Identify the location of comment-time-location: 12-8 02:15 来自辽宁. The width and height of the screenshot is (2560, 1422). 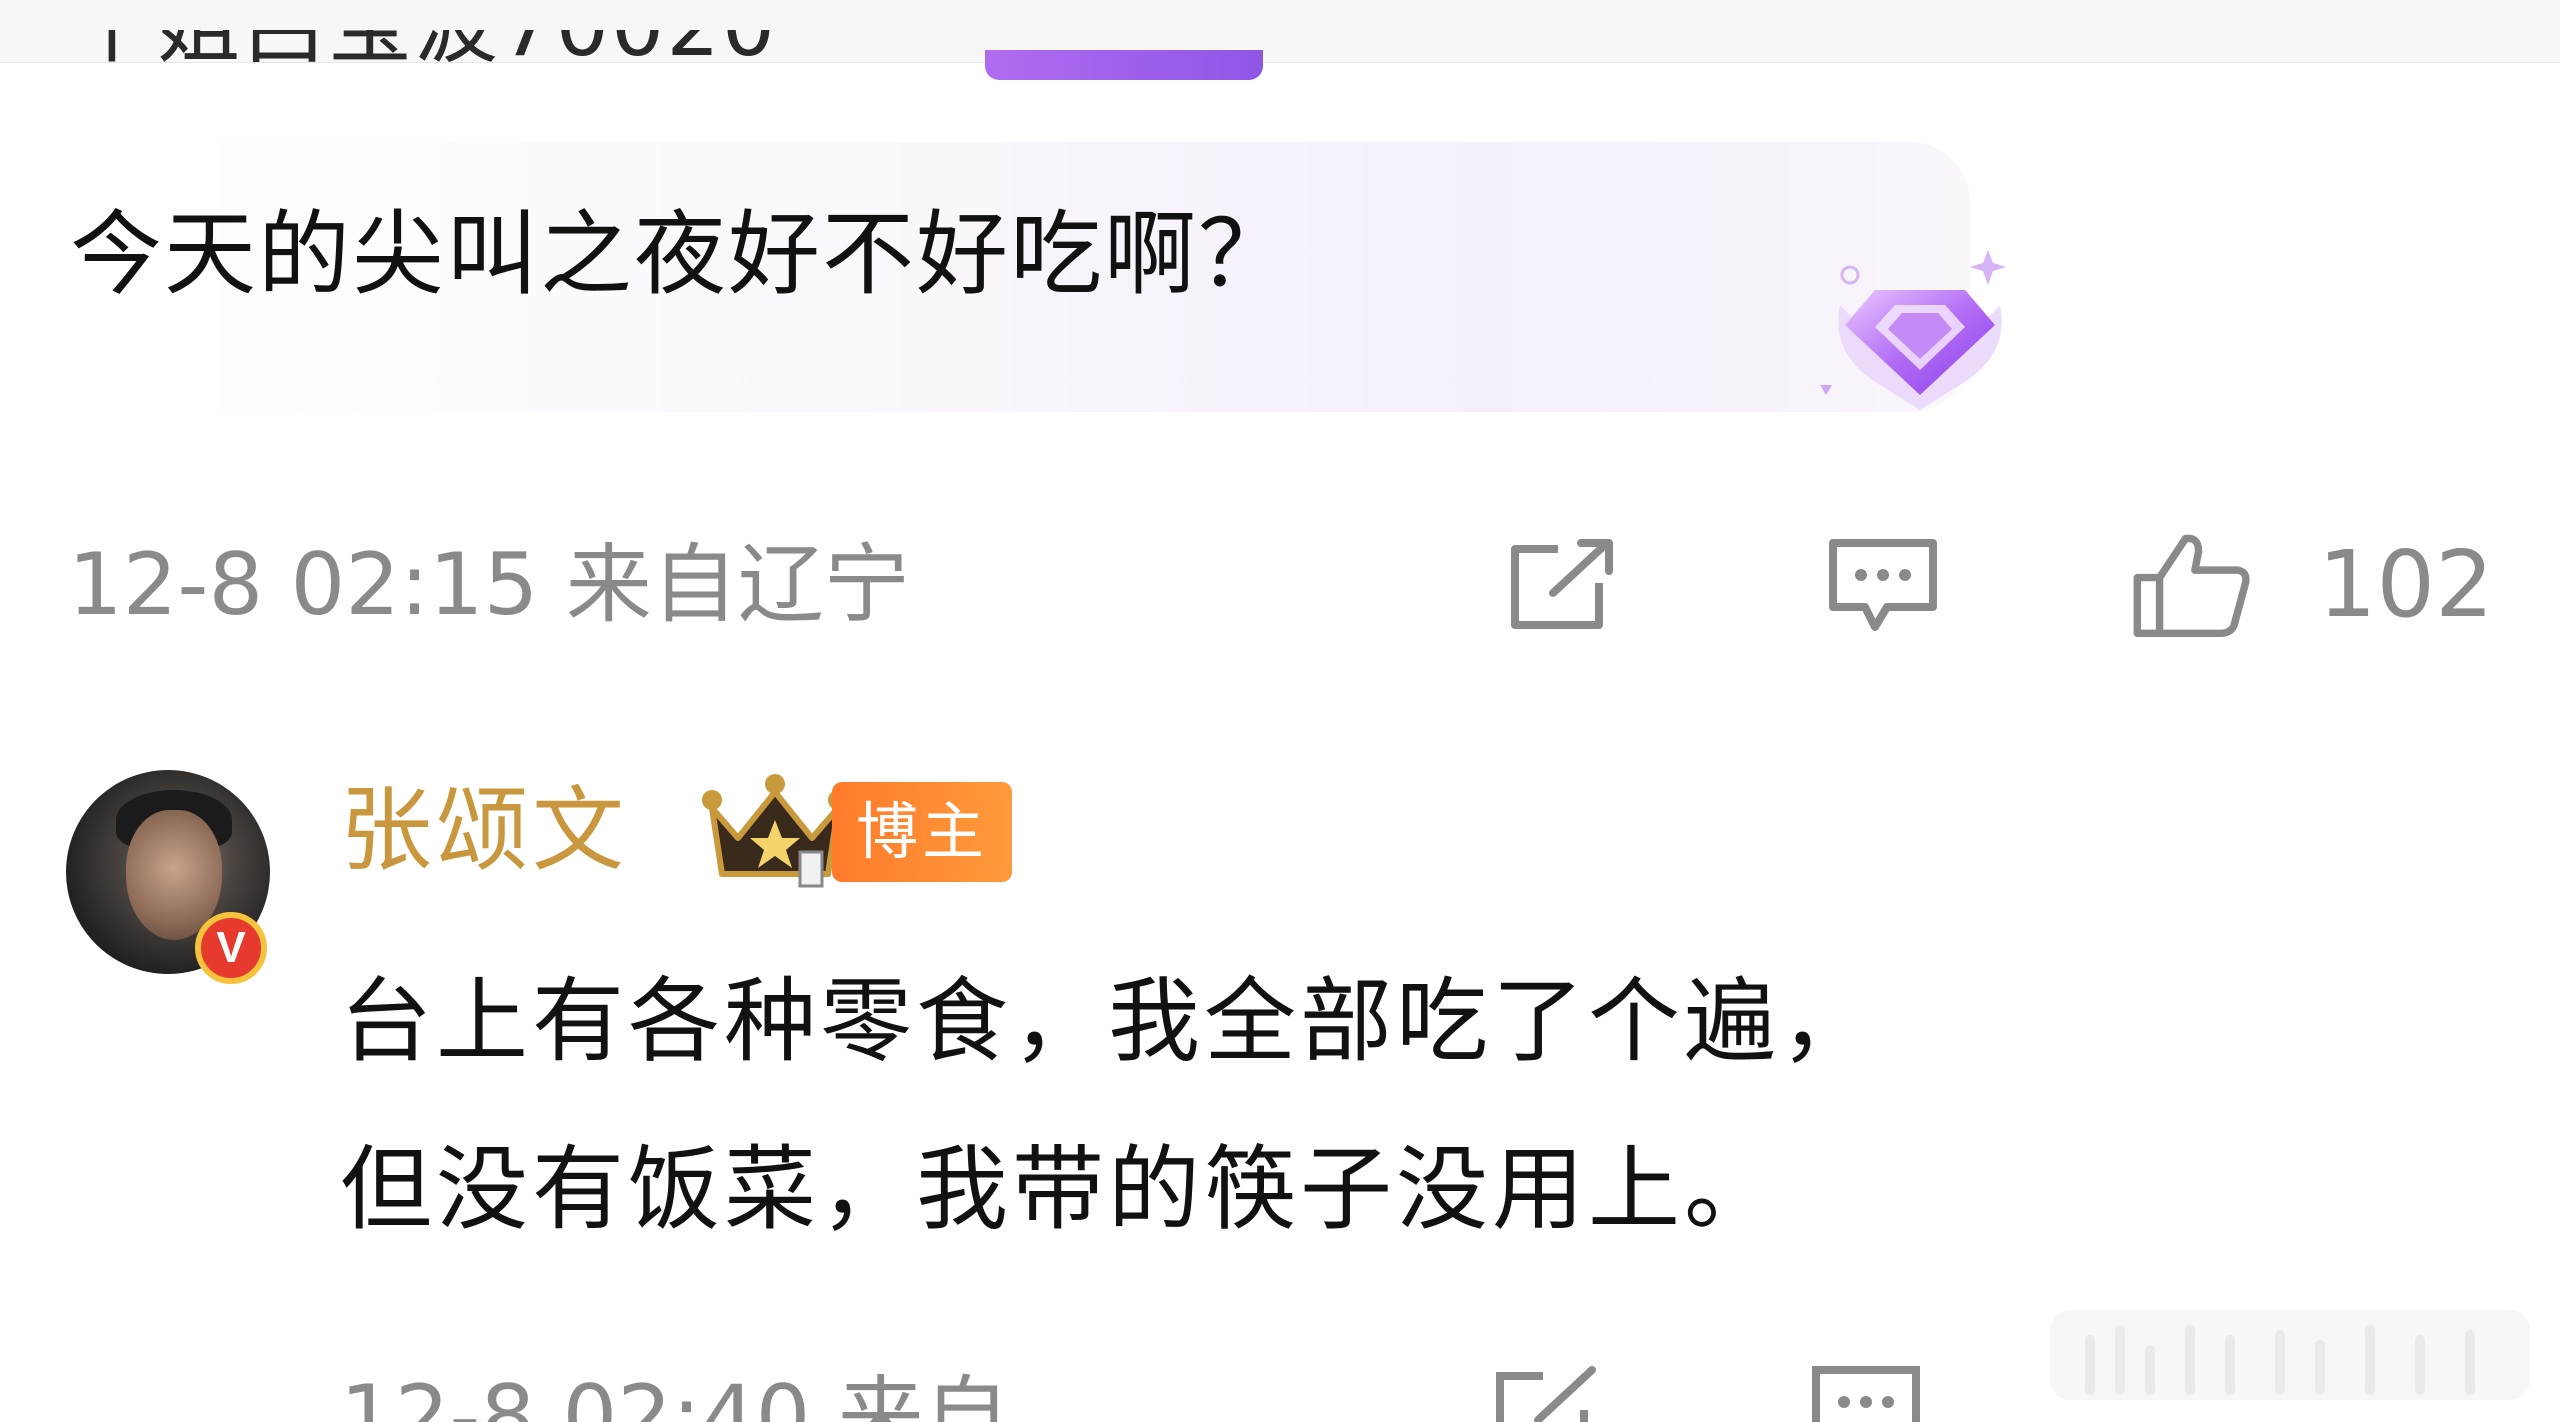
(489, 585).